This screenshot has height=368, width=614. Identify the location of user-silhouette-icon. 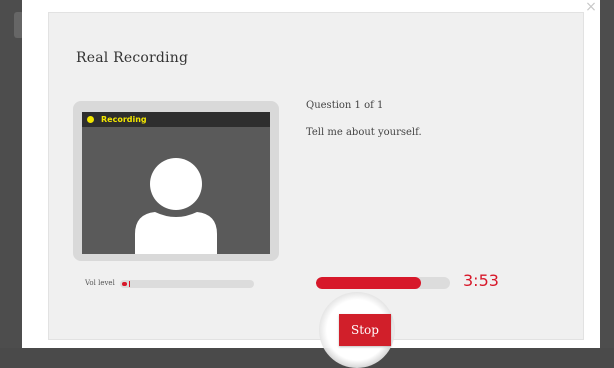
(176, 206).